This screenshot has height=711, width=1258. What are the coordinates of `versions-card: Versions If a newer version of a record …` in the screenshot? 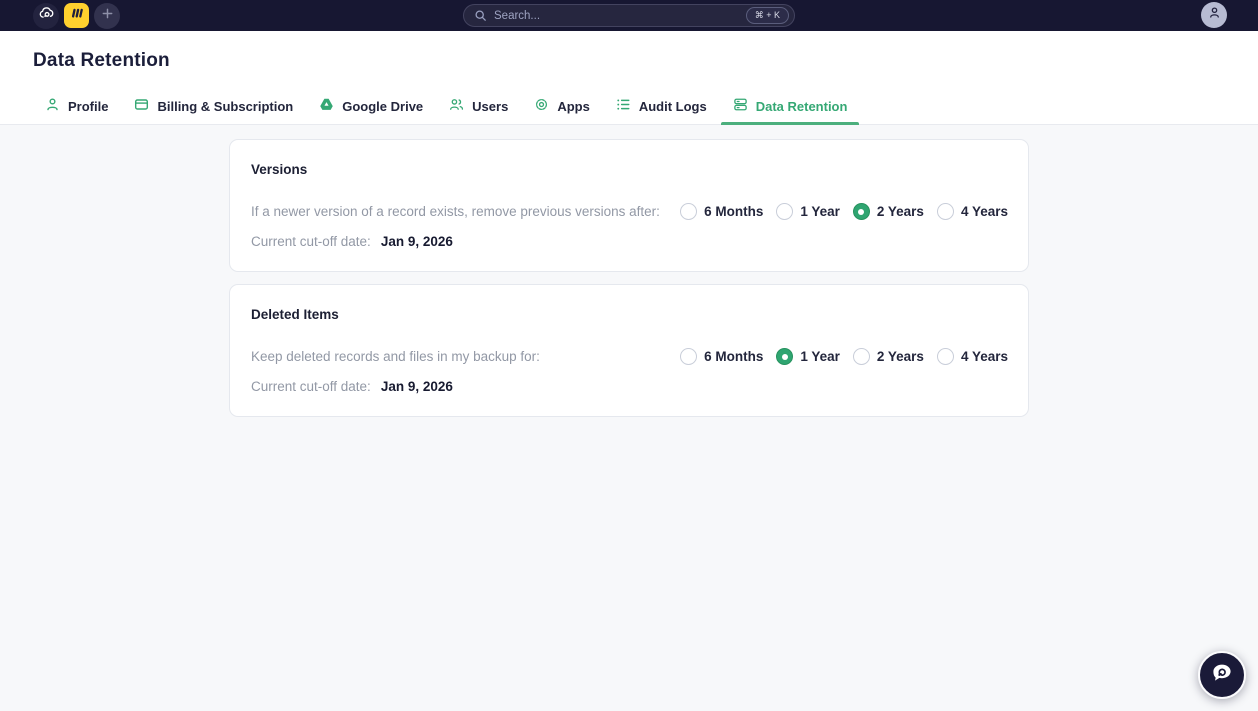 It's located at (629, 205).